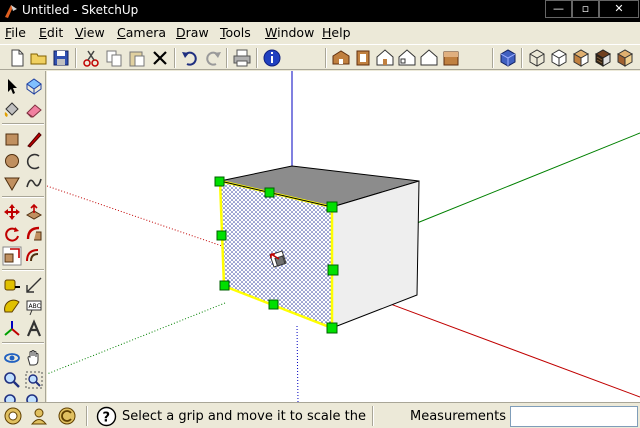 The width and height of the screenshot is (640, 428). I want to click on arc-icon, so click(34, 161).